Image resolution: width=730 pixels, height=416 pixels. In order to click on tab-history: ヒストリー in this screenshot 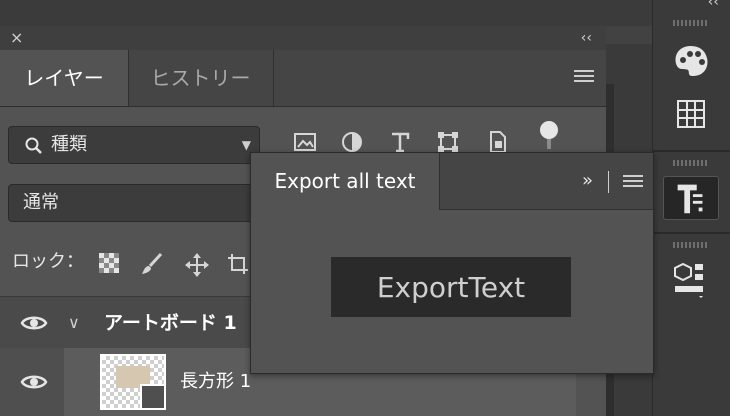, I will do `click(201, 78)`.